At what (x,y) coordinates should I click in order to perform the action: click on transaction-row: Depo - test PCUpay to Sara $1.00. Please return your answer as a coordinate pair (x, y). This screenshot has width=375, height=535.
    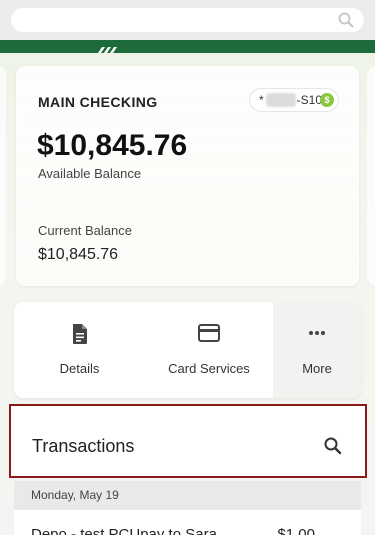
    Looking at the image, I should click on (187, 522).